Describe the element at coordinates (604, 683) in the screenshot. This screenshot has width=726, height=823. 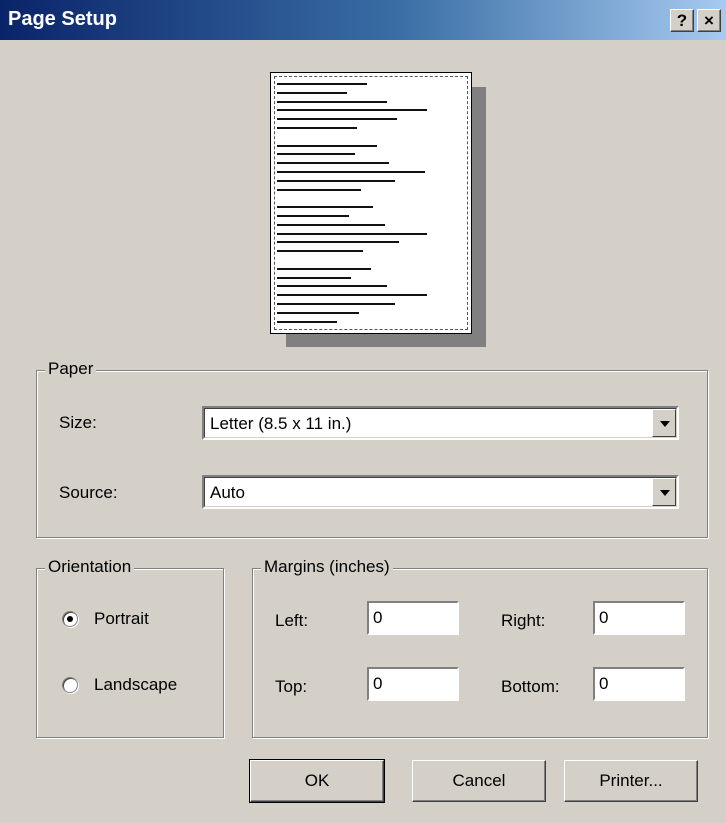
I see `margin-bottom-value: 0` at that location.